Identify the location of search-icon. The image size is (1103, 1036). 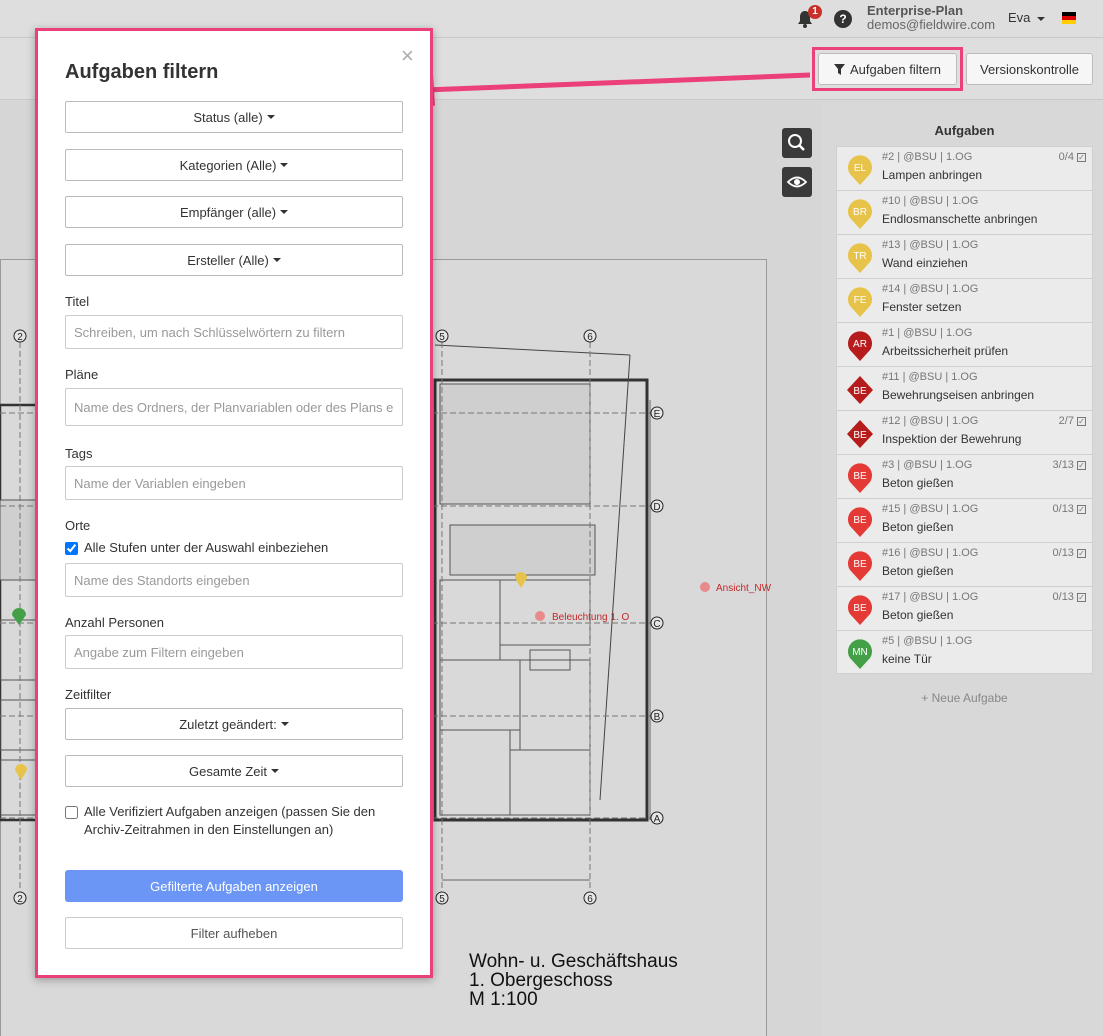
(796, 142).